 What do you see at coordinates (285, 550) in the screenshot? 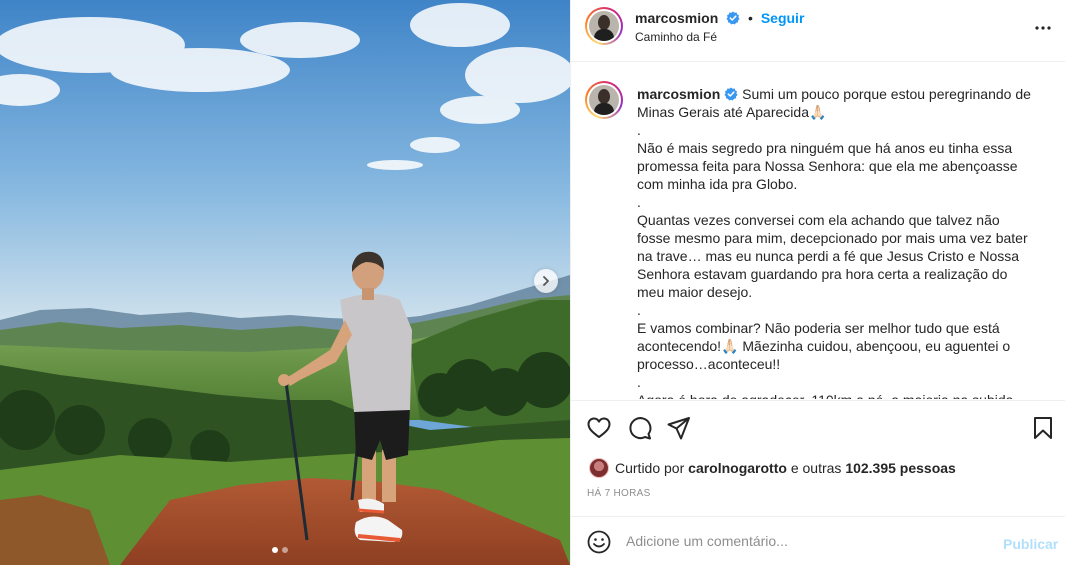
I see `carousel-dot` at bounding box center [285, 550].